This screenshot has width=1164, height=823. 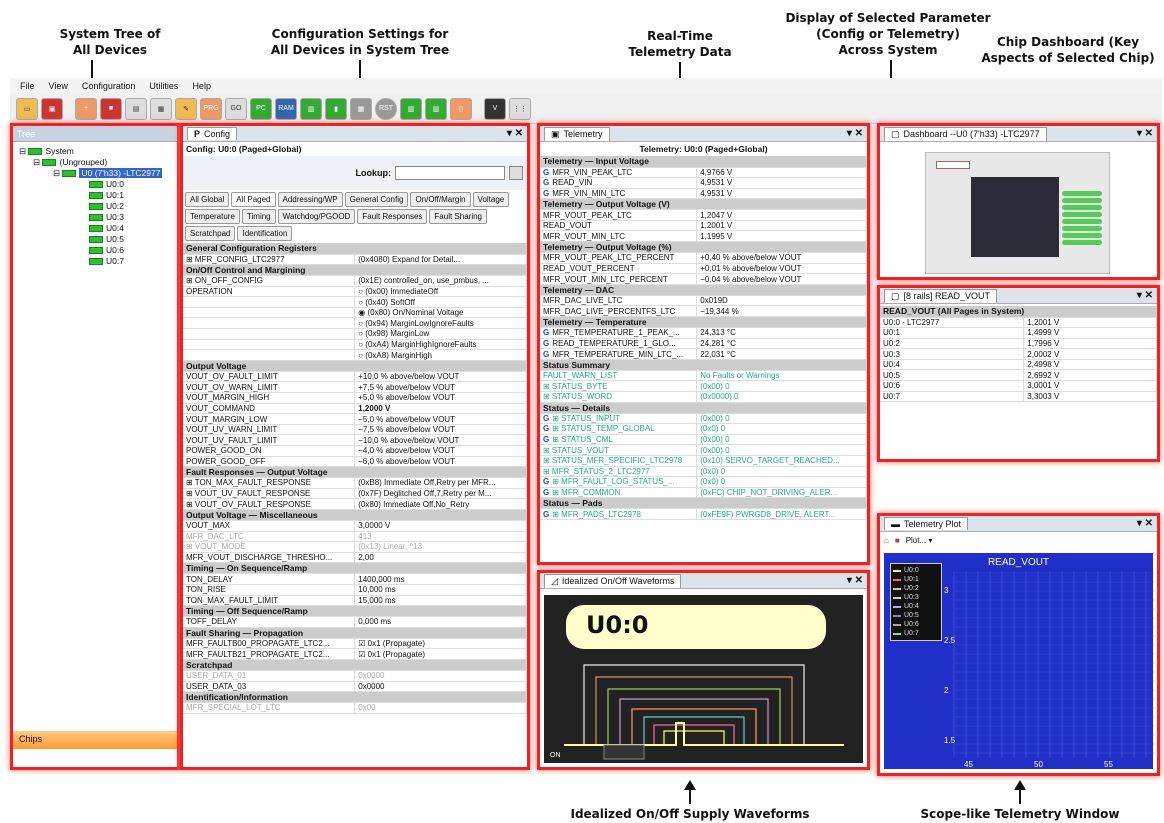 I want to click on param-value: 0x0000, so click(x=440, y=676).